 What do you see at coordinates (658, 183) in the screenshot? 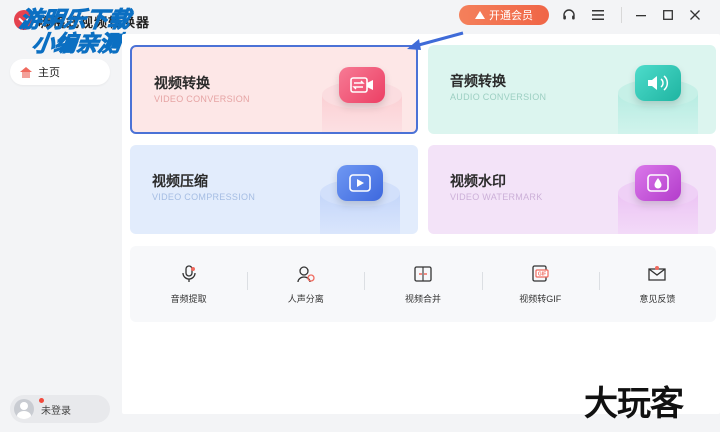
I see `watermark-icon` at bounding box center [658, 183].